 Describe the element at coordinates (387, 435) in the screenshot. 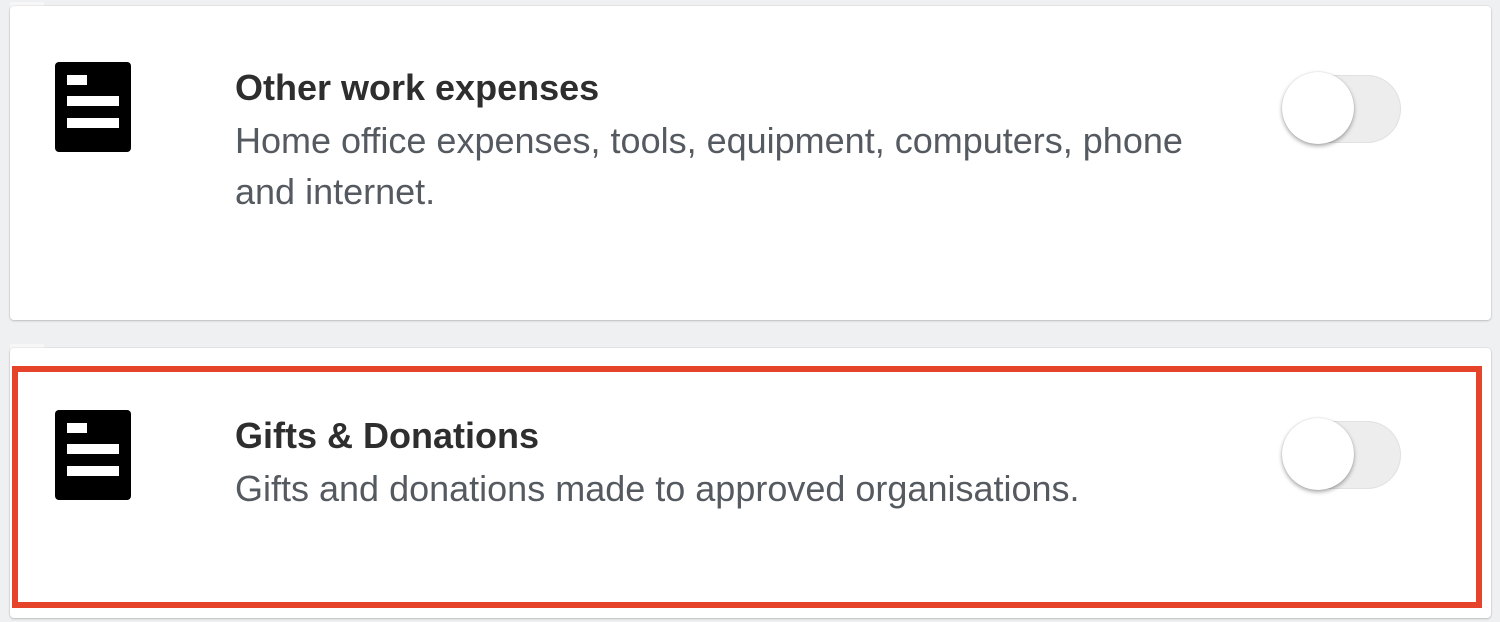

I see `category-title: Gifts & Donations` at that location.